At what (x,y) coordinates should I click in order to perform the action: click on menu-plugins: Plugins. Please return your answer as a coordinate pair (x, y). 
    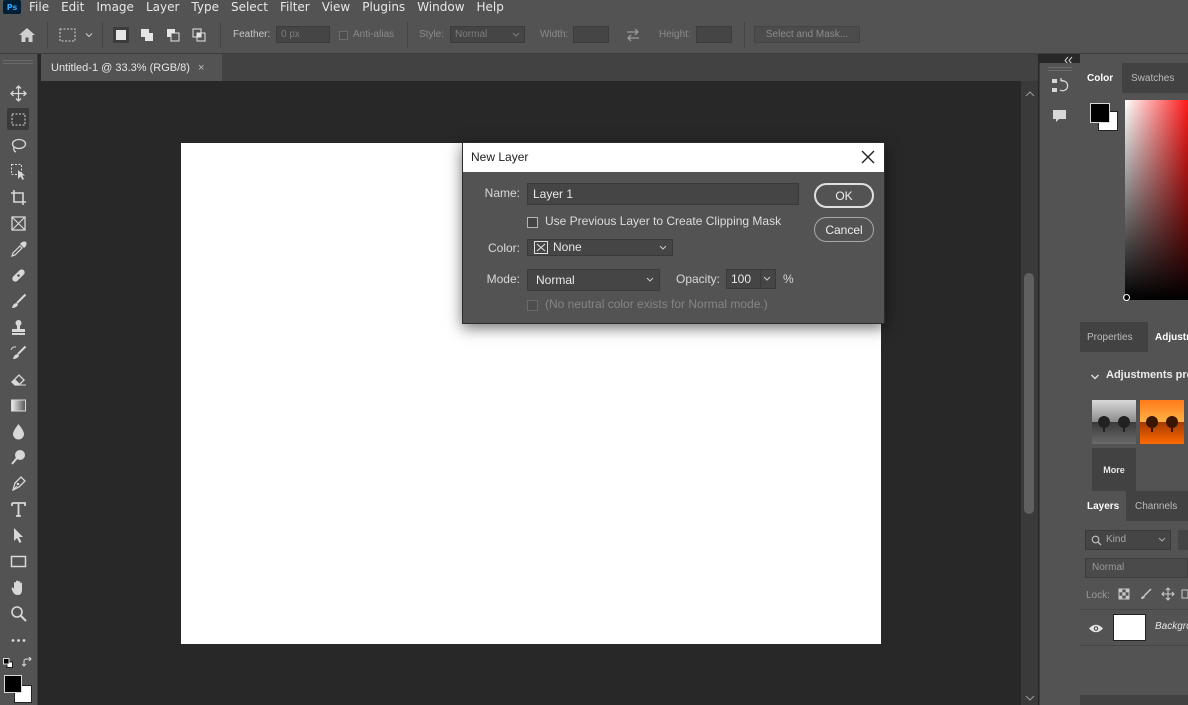
    Looking at the image, I should click on (383, 7).